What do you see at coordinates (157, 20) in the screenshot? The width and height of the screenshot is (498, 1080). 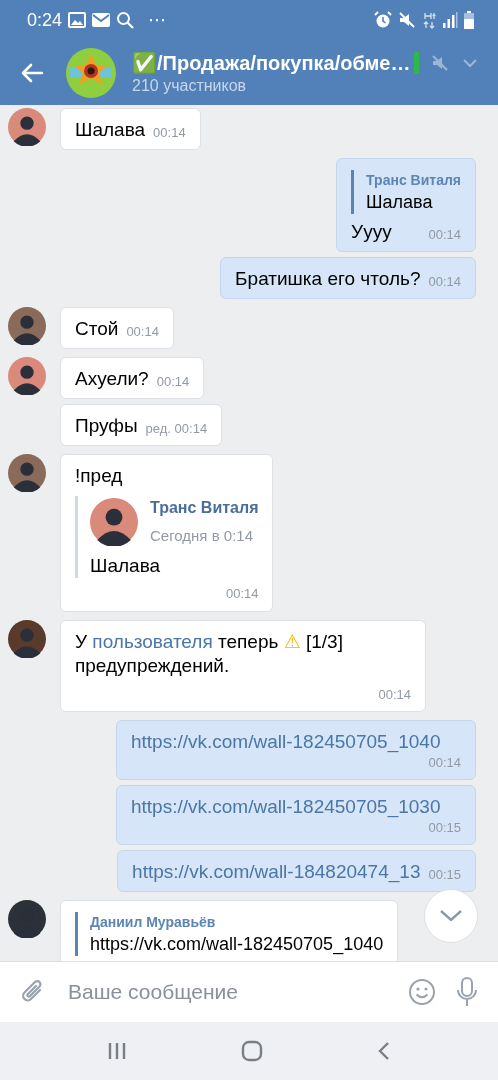 I see `more-indicator: ⋯` at bounding box center [157, 20].